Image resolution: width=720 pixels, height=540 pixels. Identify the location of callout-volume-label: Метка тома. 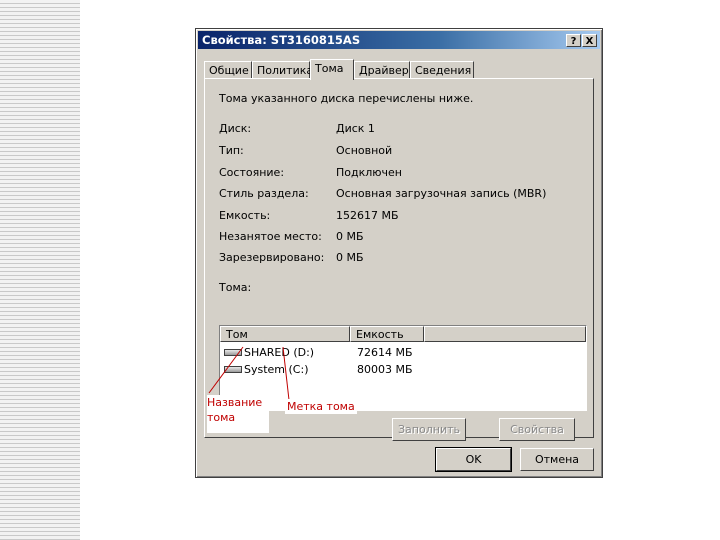
(321, 406).